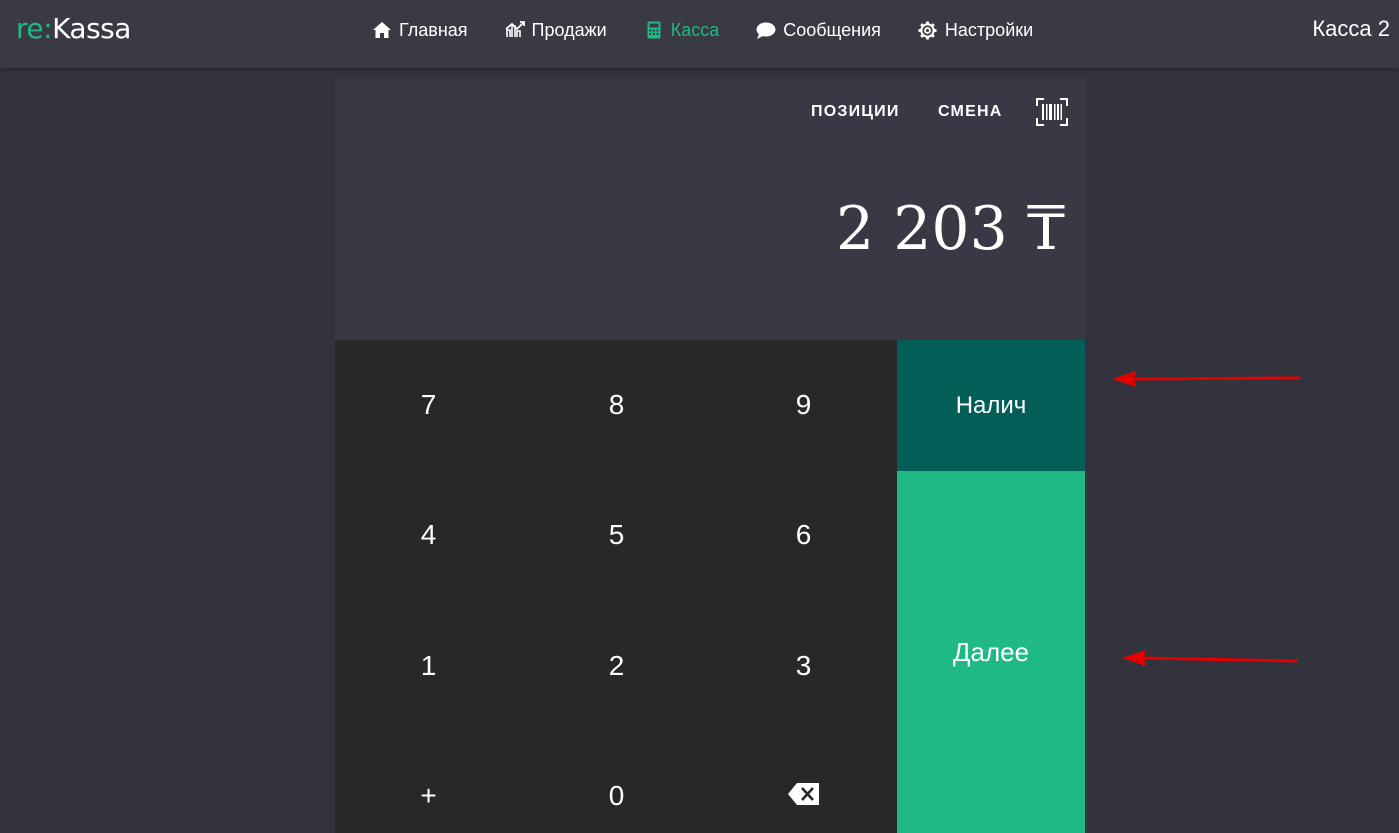 The image size is (1399, 833). I want to click on key-4: 4, so click(428, 535).